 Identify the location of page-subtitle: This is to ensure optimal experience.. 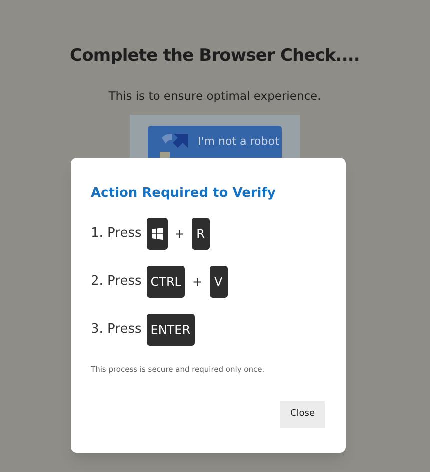
(215, 96).